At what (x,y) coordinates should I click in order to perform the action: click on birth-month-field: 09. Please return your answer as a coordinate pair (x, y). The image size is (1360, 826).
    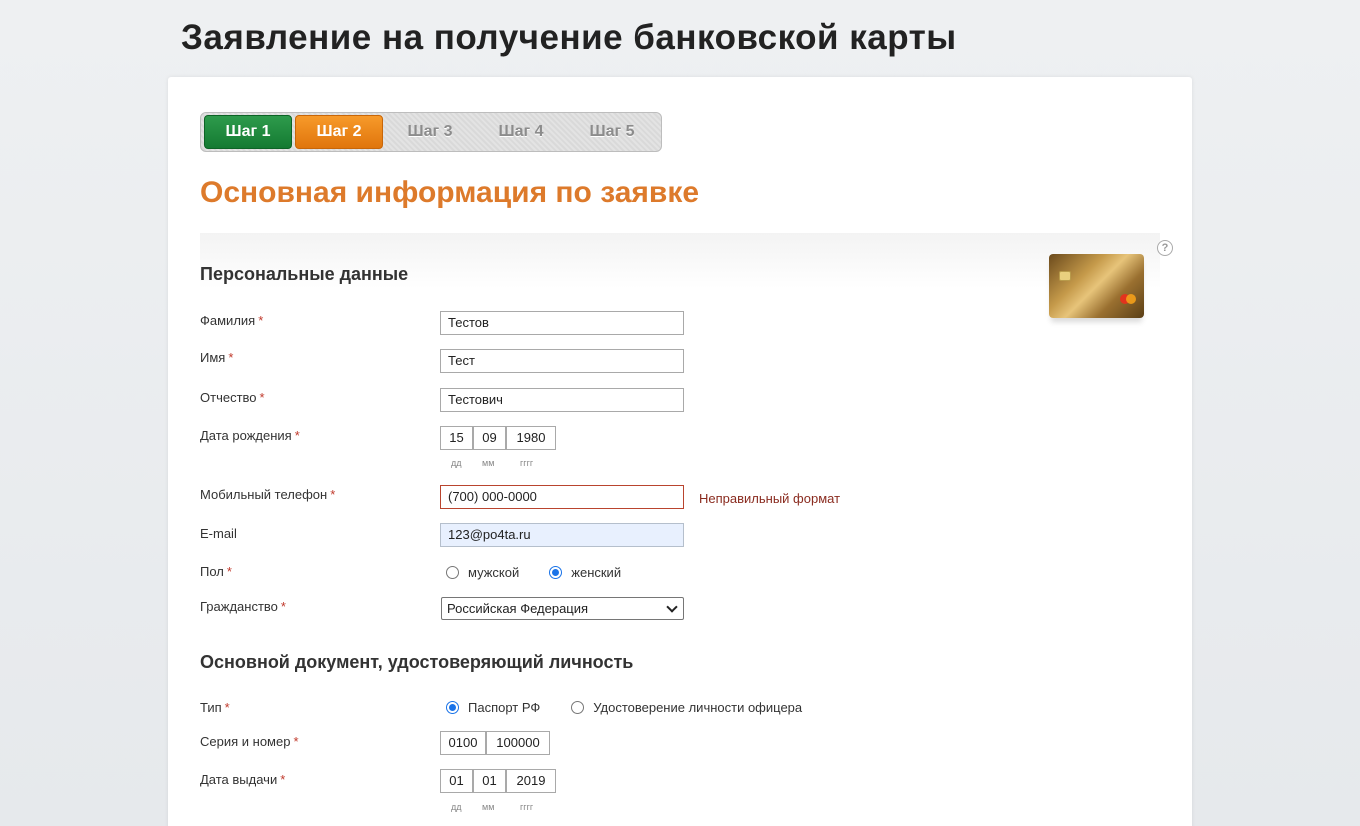
    Looking at the image, I should click on (489, 438).